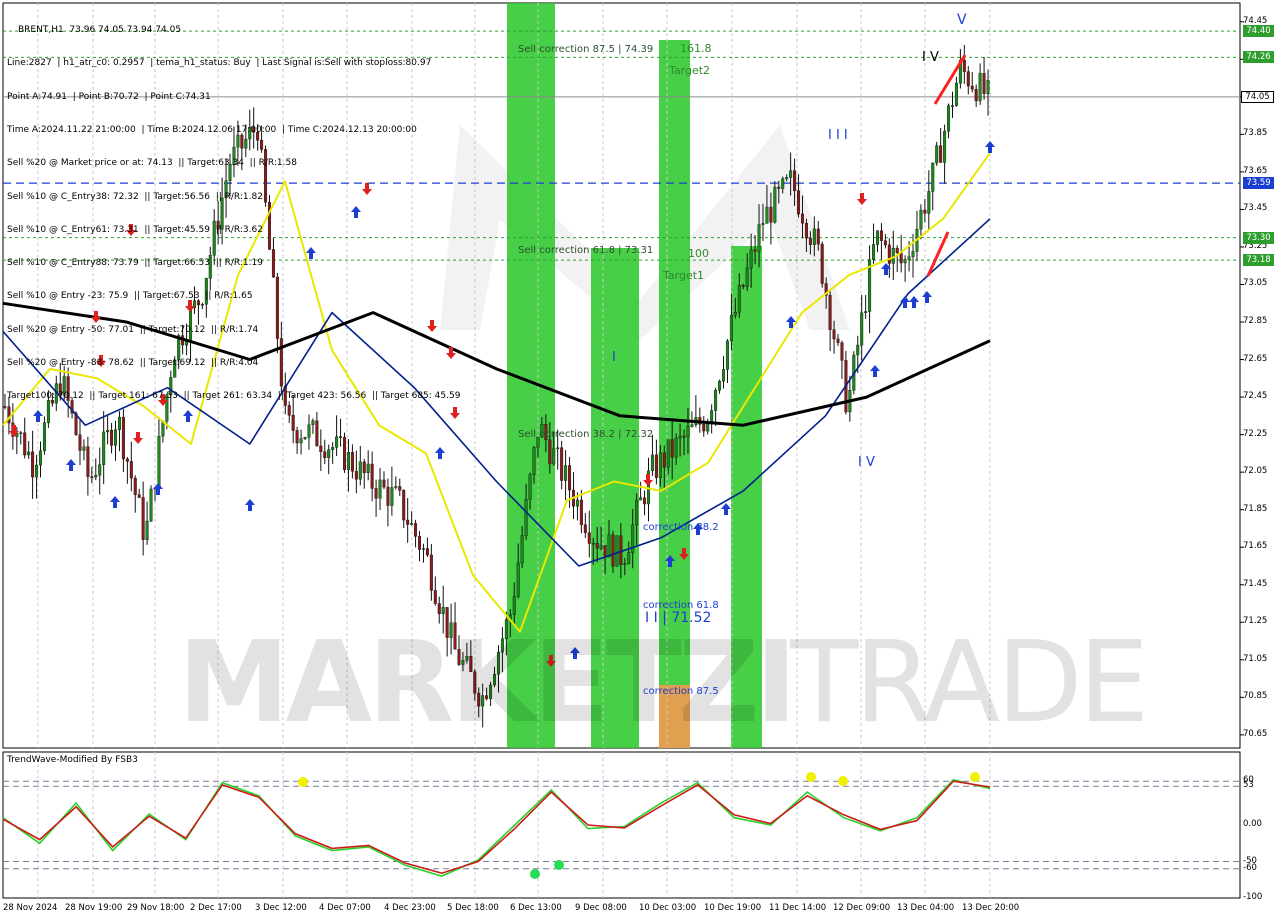 The image size is (1280, 920). What do you see at coordinates (473, 908) in the screenshot?
I see `time-tick: 5 Dec 18:00` at bounding box center [473, 908].